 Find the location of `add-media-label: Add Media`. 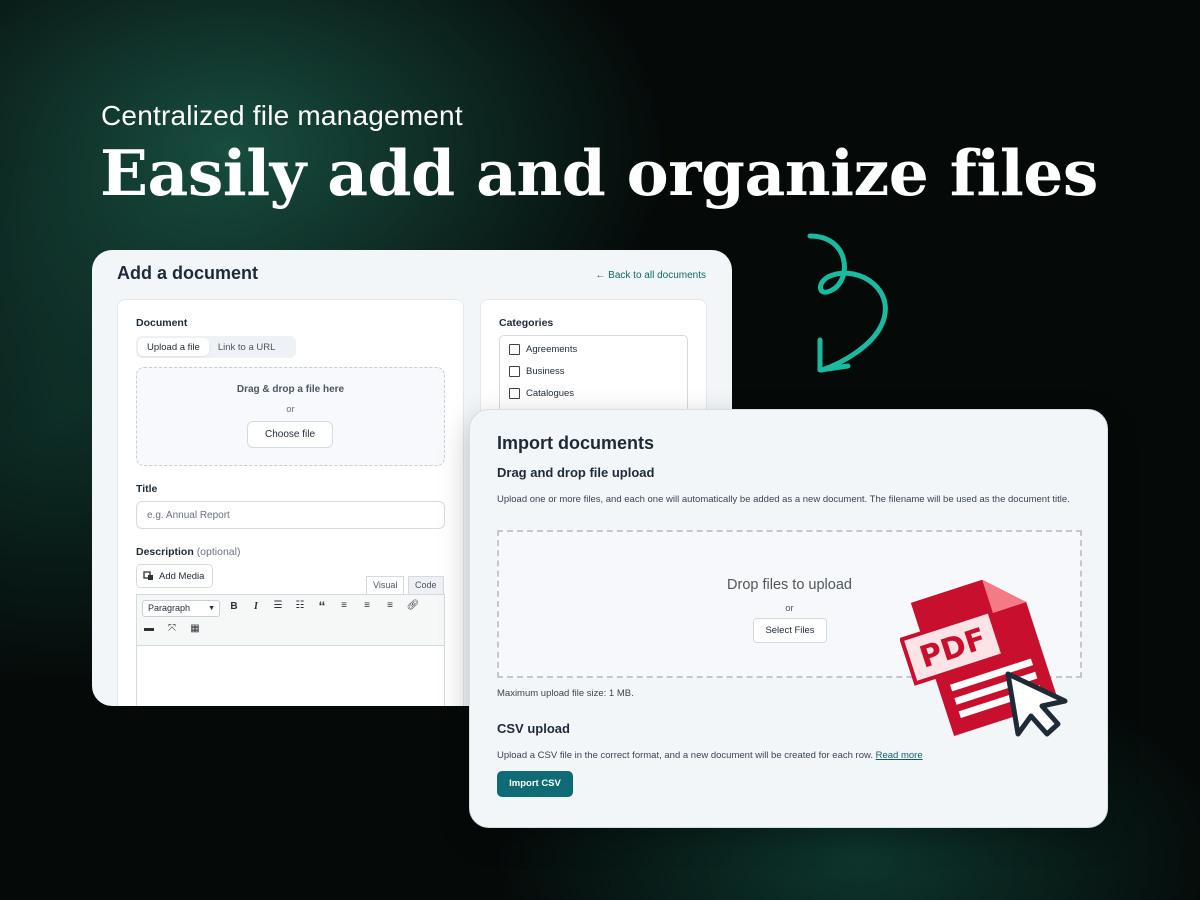

add-media-label: Add Media is located at coordinates (182, 576).